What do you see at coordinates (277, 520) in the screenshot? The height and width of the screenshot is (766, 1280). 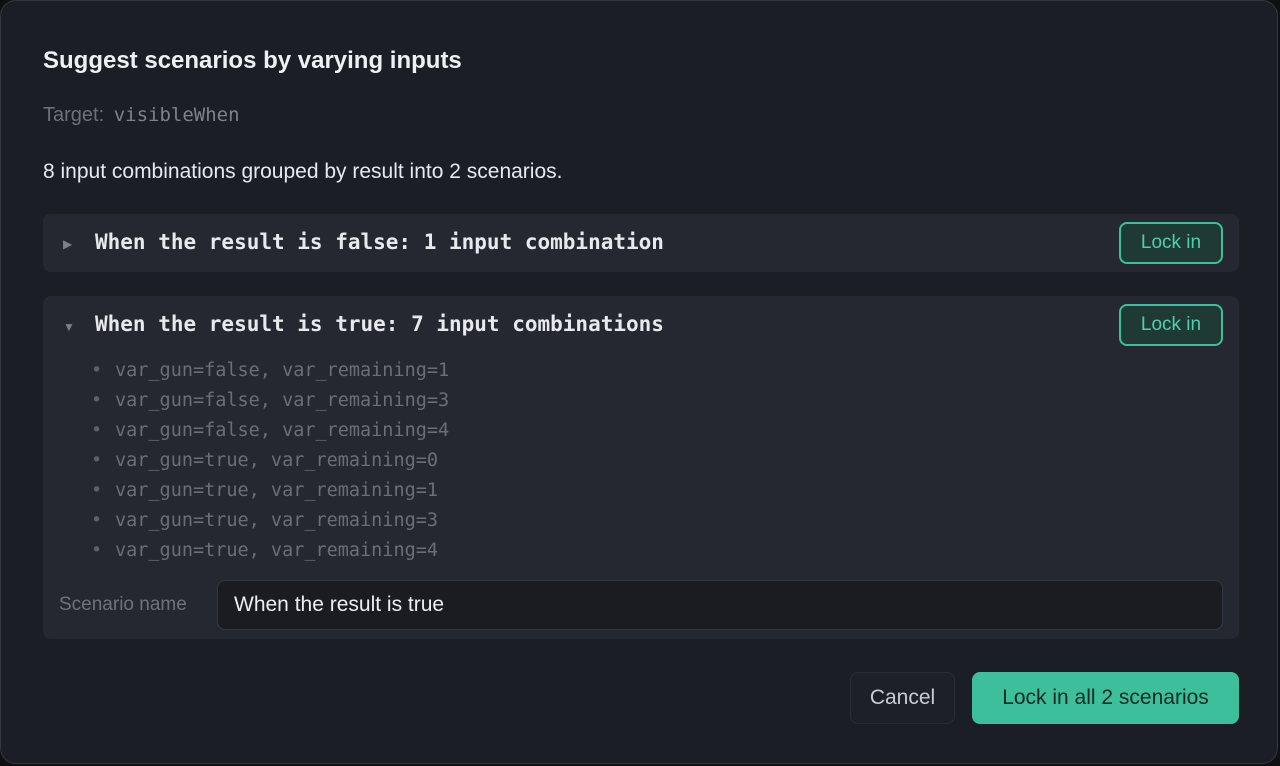 I see `combination-text: var_gun=true, var_remaining=3` at bounding box center [277, 520].